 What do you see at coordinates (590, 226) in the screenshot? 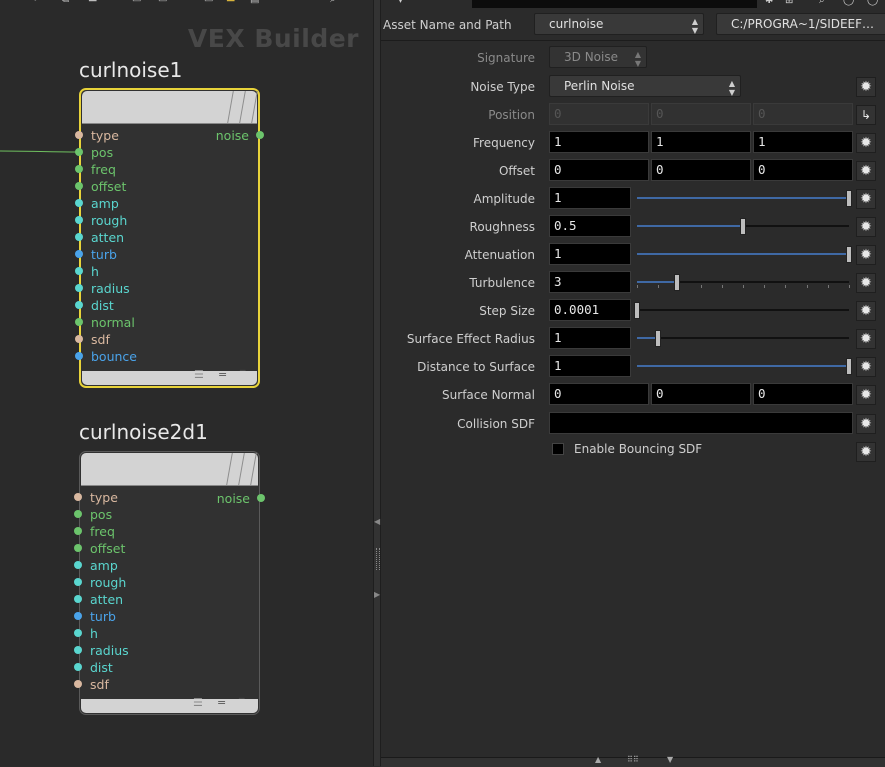
I see `roughness-field: 0.5` at bounding box center [590, 226].